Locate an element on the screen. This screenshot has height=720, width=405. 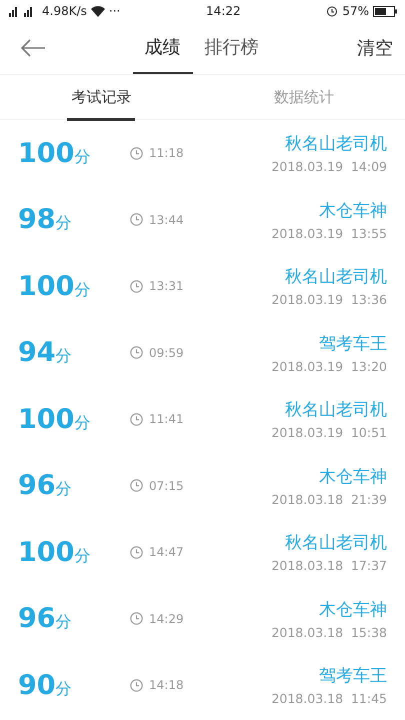
exam-date: 2018.03.18 17:37 is located at coordinates (329, 566).